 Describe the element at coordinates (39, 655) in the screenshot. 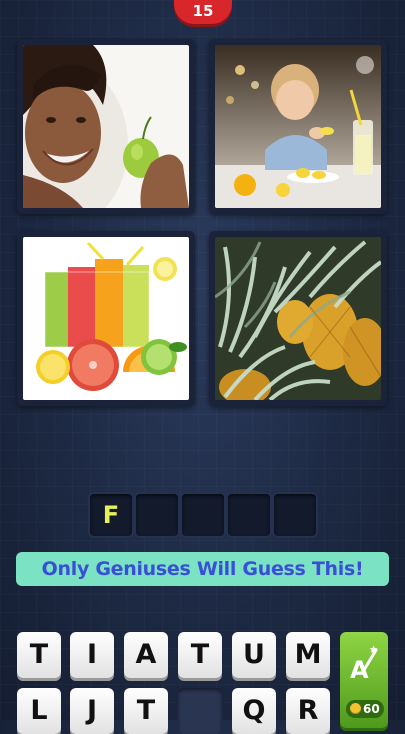

I see `letter-key-1: T` at that location.